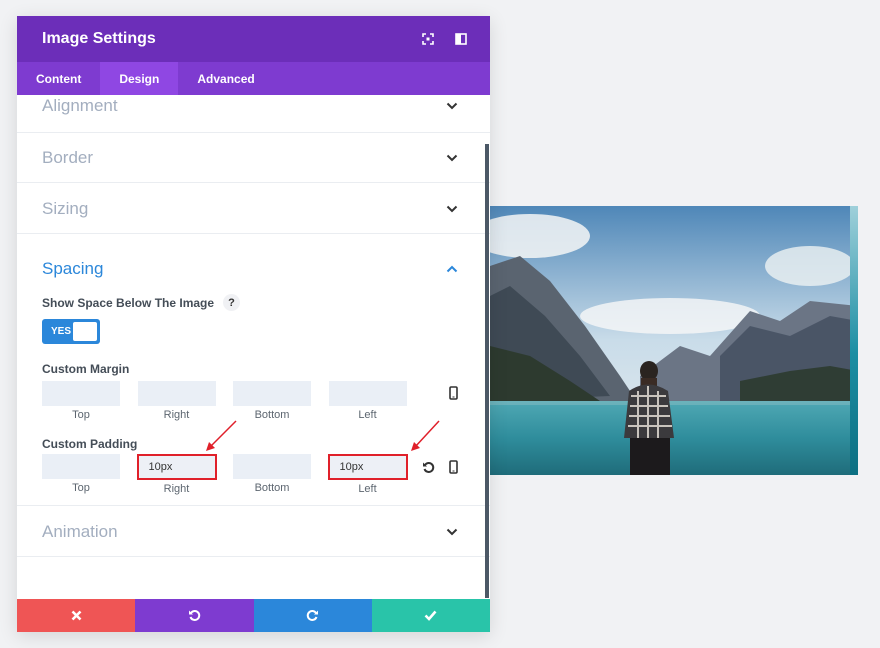  Describe the element at coordinates (253, 531) in the screenshot. I see `section-animation: Animation` at that location.